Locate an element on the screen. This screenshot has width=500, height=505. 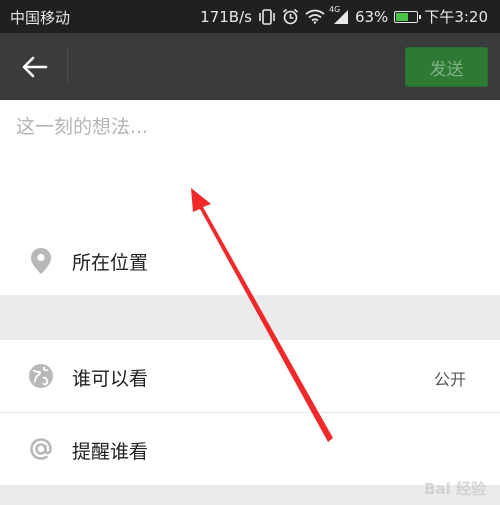
back-button is located at coordinates (35, 67).